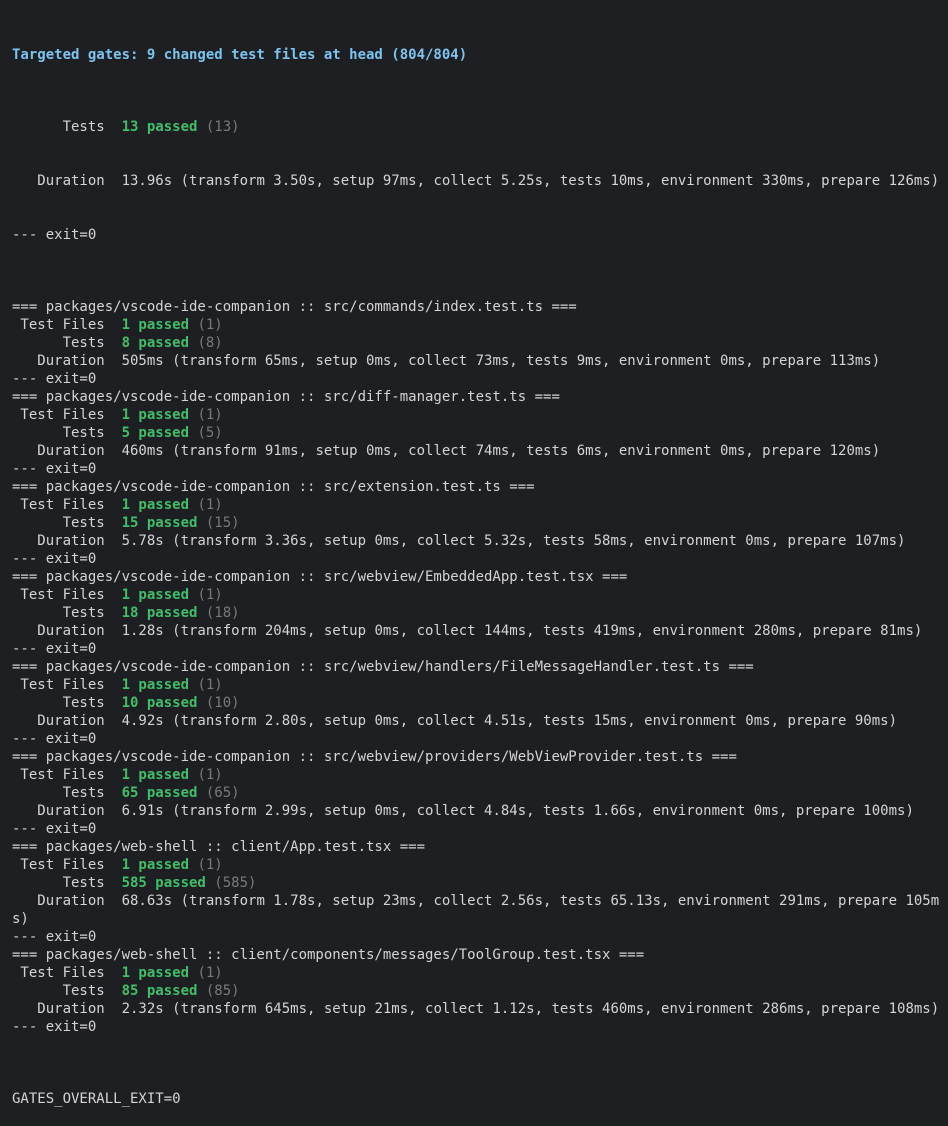 This screenshot has width=948, height=1126. Describe the element at coordinates (155, 343) in the screenshot. I see `tests-pass: 8 passed` at that location.